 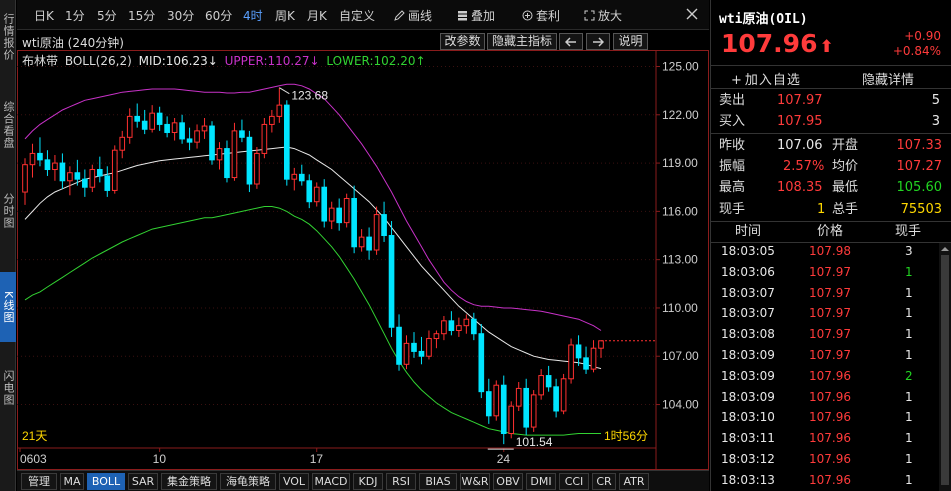 What do you see at coordinates (732, 121) in the screenshot?
I see `bid-label: 买入` at bounding box center [732, 121].